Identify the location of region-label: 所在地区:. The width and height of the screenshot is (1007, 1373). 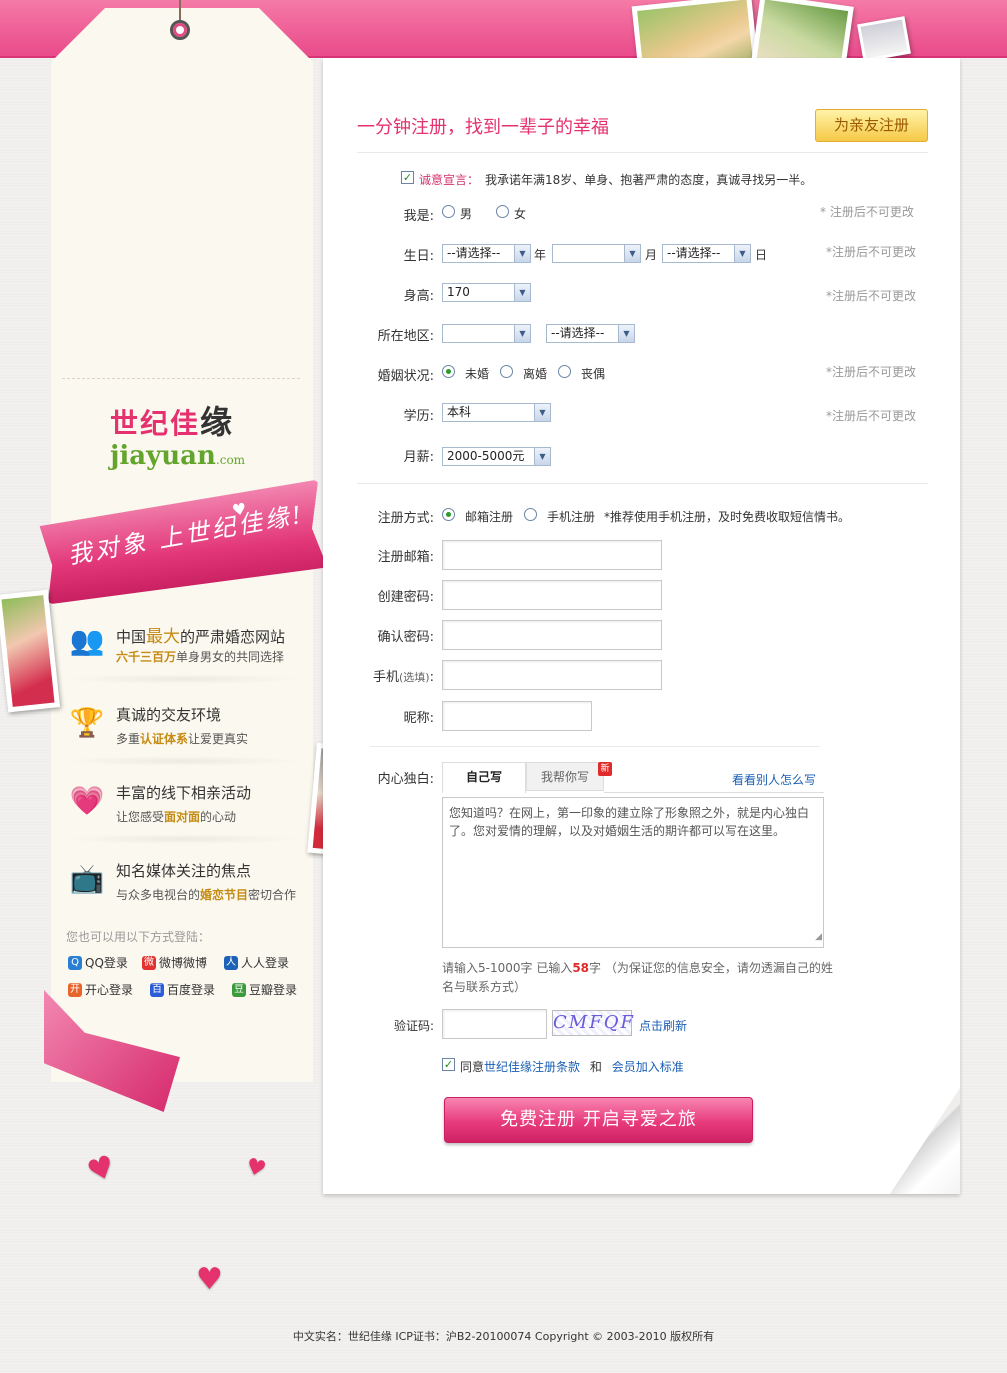
(405, 336).